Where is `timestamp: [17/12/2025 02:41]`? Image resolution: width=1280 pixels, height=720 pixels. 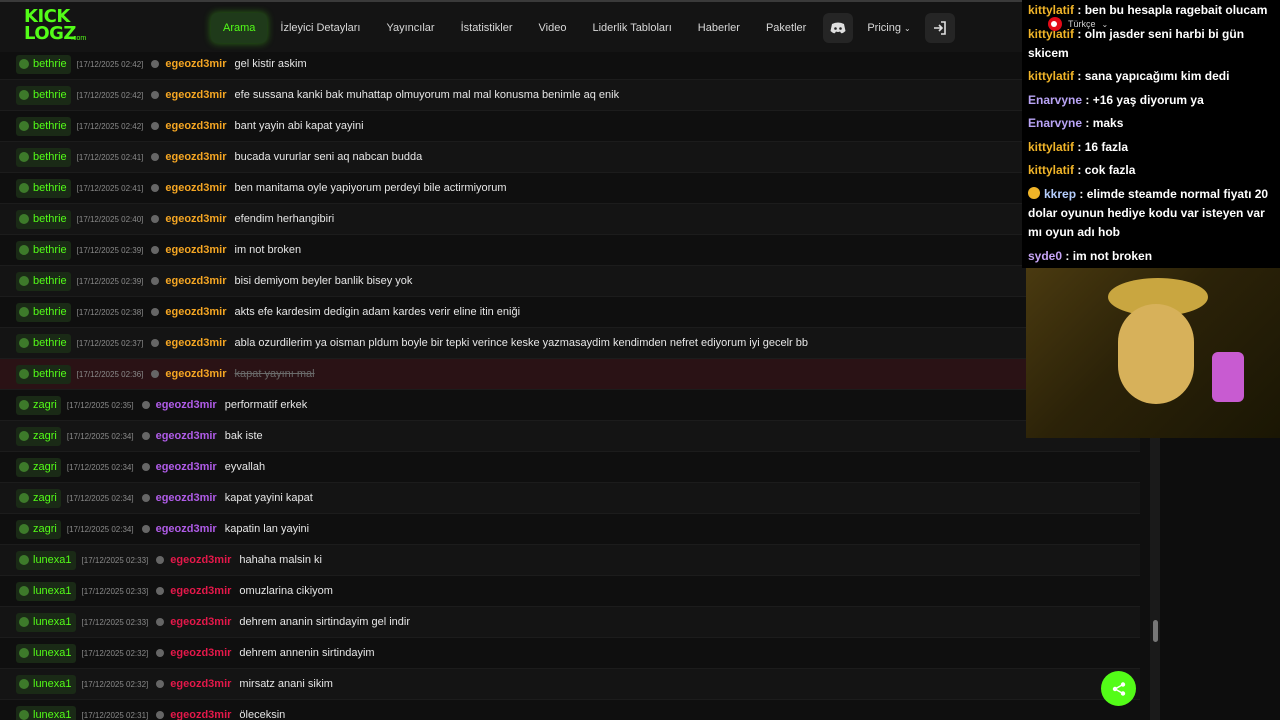 timestamp: [17/12/2025 02:41] is located at coordinates (110, 157).